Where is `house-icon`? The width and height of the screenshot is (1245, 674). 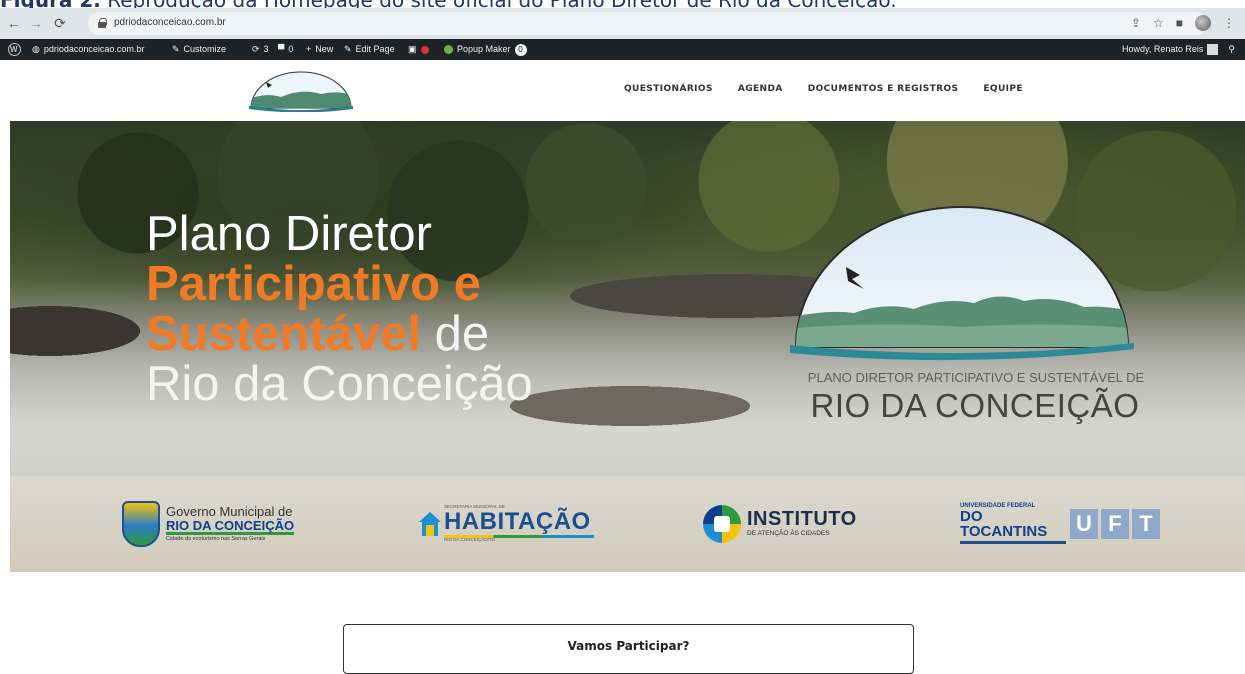
house-icon is located at coordinates (430, 523).